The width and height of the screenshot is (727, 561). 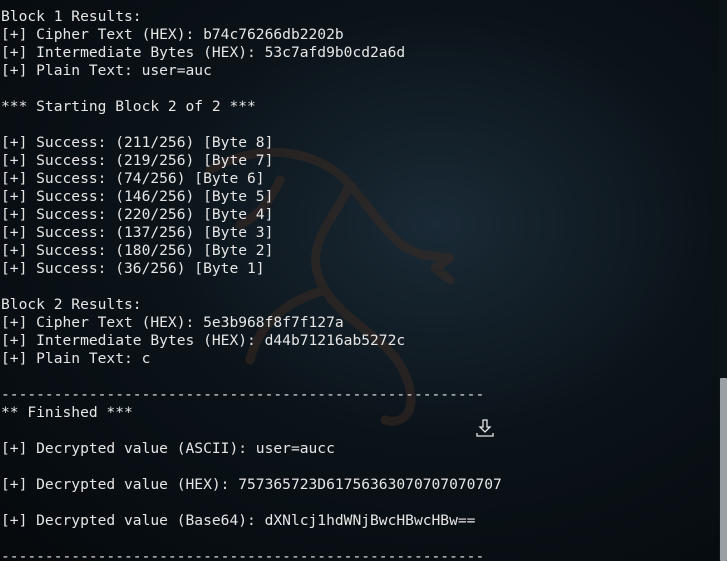 I want to click on output-line-success-byte8: [+] Success: (211/256) [Byte 8], so click(x=137, y=142).